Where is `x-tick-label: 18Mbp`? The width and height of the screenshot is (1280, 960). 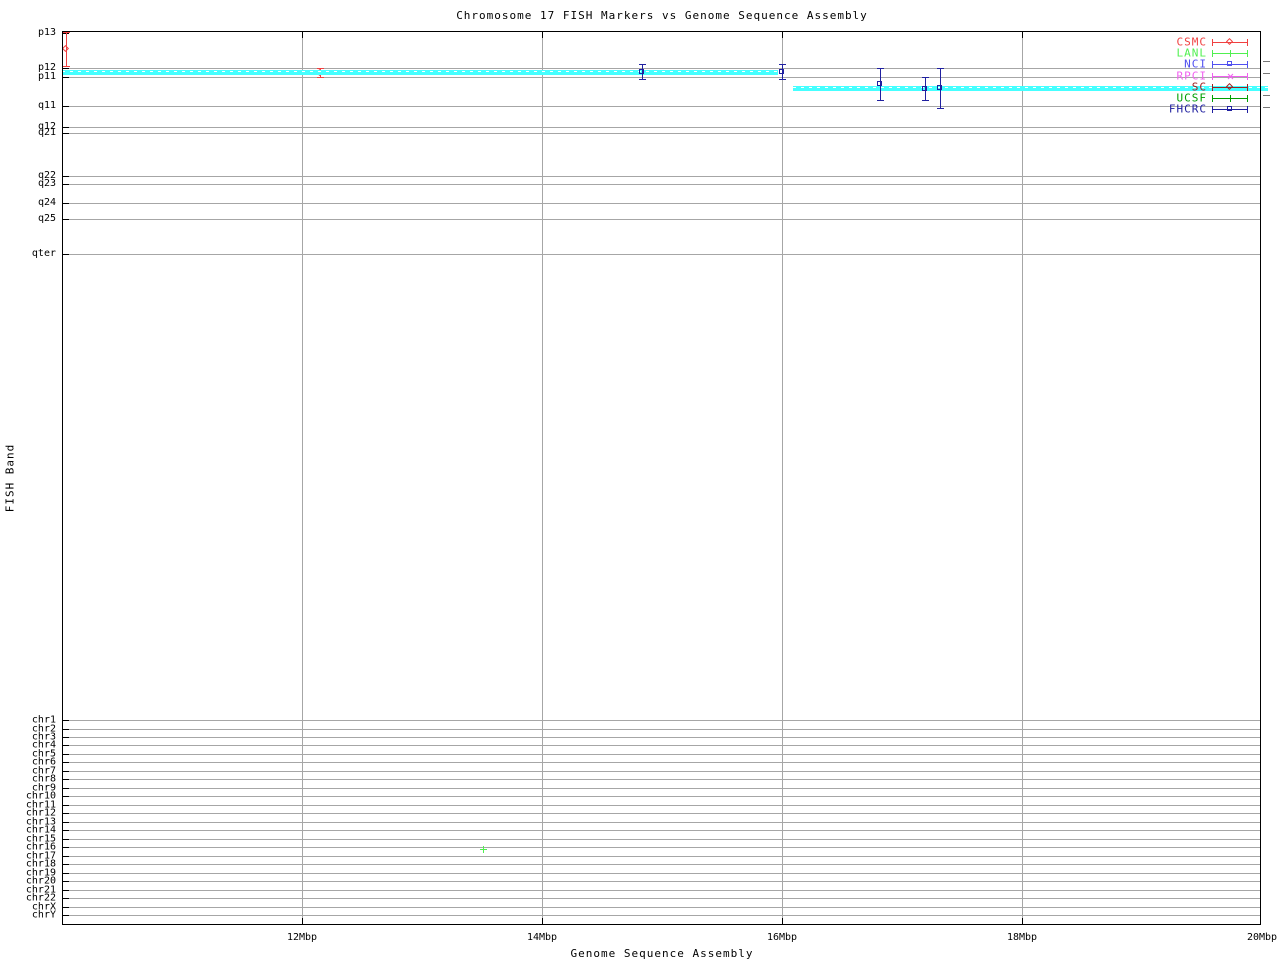
x-tick-label: 18Mbp is located at coordinates (1022, 937).